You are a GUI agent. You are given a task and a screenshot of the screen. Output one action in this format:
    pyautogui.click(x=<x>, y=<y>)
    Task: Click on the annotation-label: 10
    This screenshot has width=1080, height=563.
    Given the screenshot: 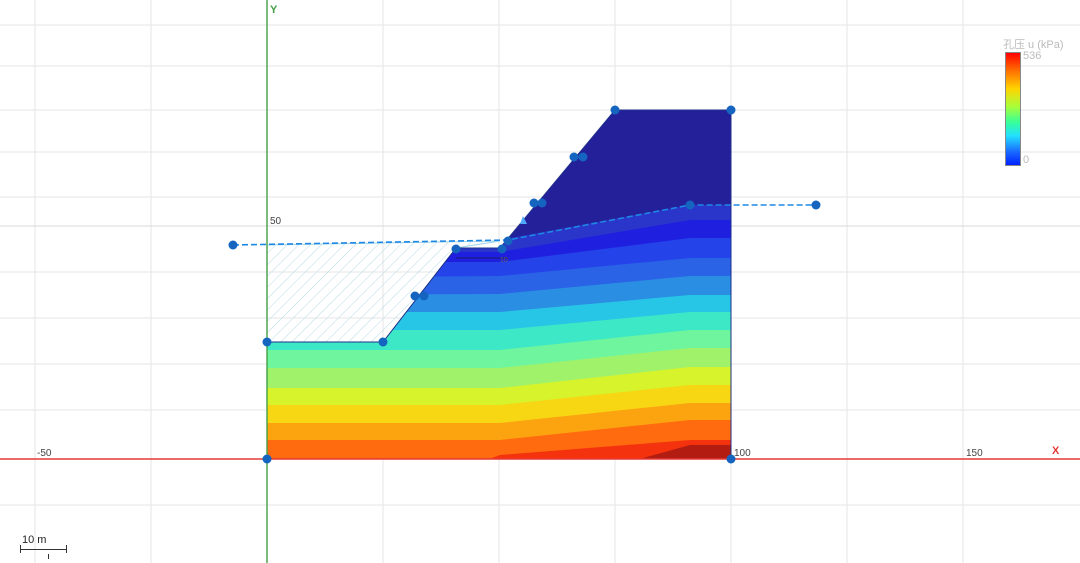 What is the action you would take?
    pyautogui.click(x=504, y=260)
    